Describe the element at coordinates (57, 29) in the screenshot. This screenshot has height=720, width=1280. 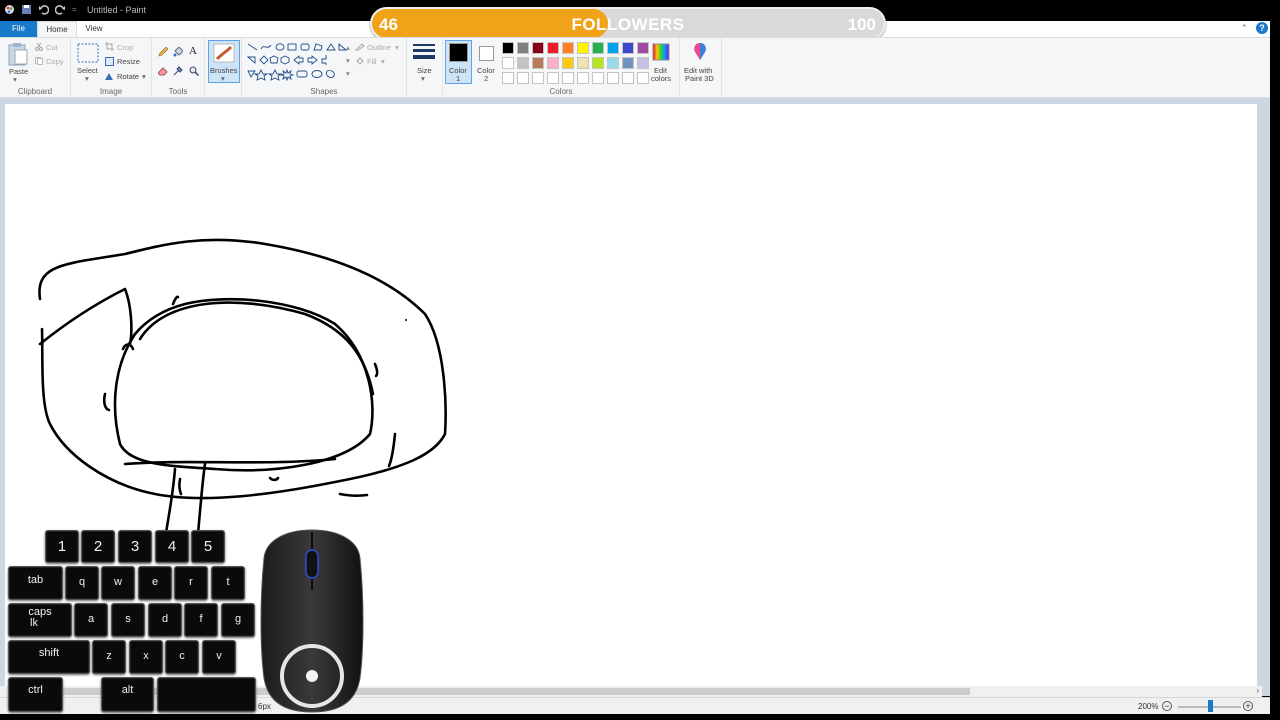
I see `tab-home: Home` at that location.